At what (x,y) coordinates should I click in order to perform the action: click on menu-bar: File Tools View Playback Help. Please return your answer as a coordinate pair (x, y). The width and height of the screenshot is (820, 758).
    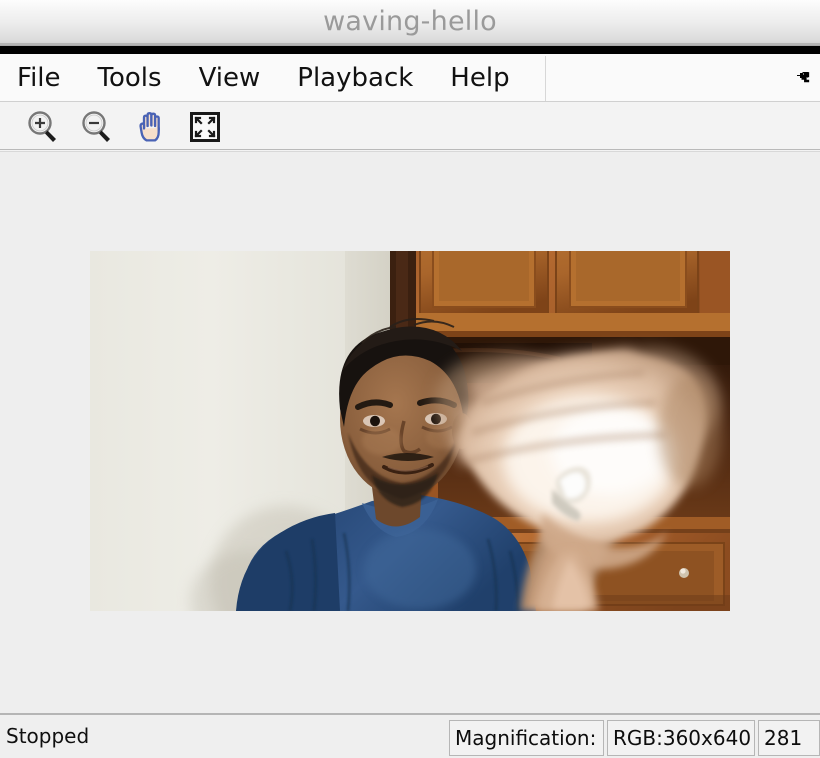
    Looking at the image, I should click on (410, 78).